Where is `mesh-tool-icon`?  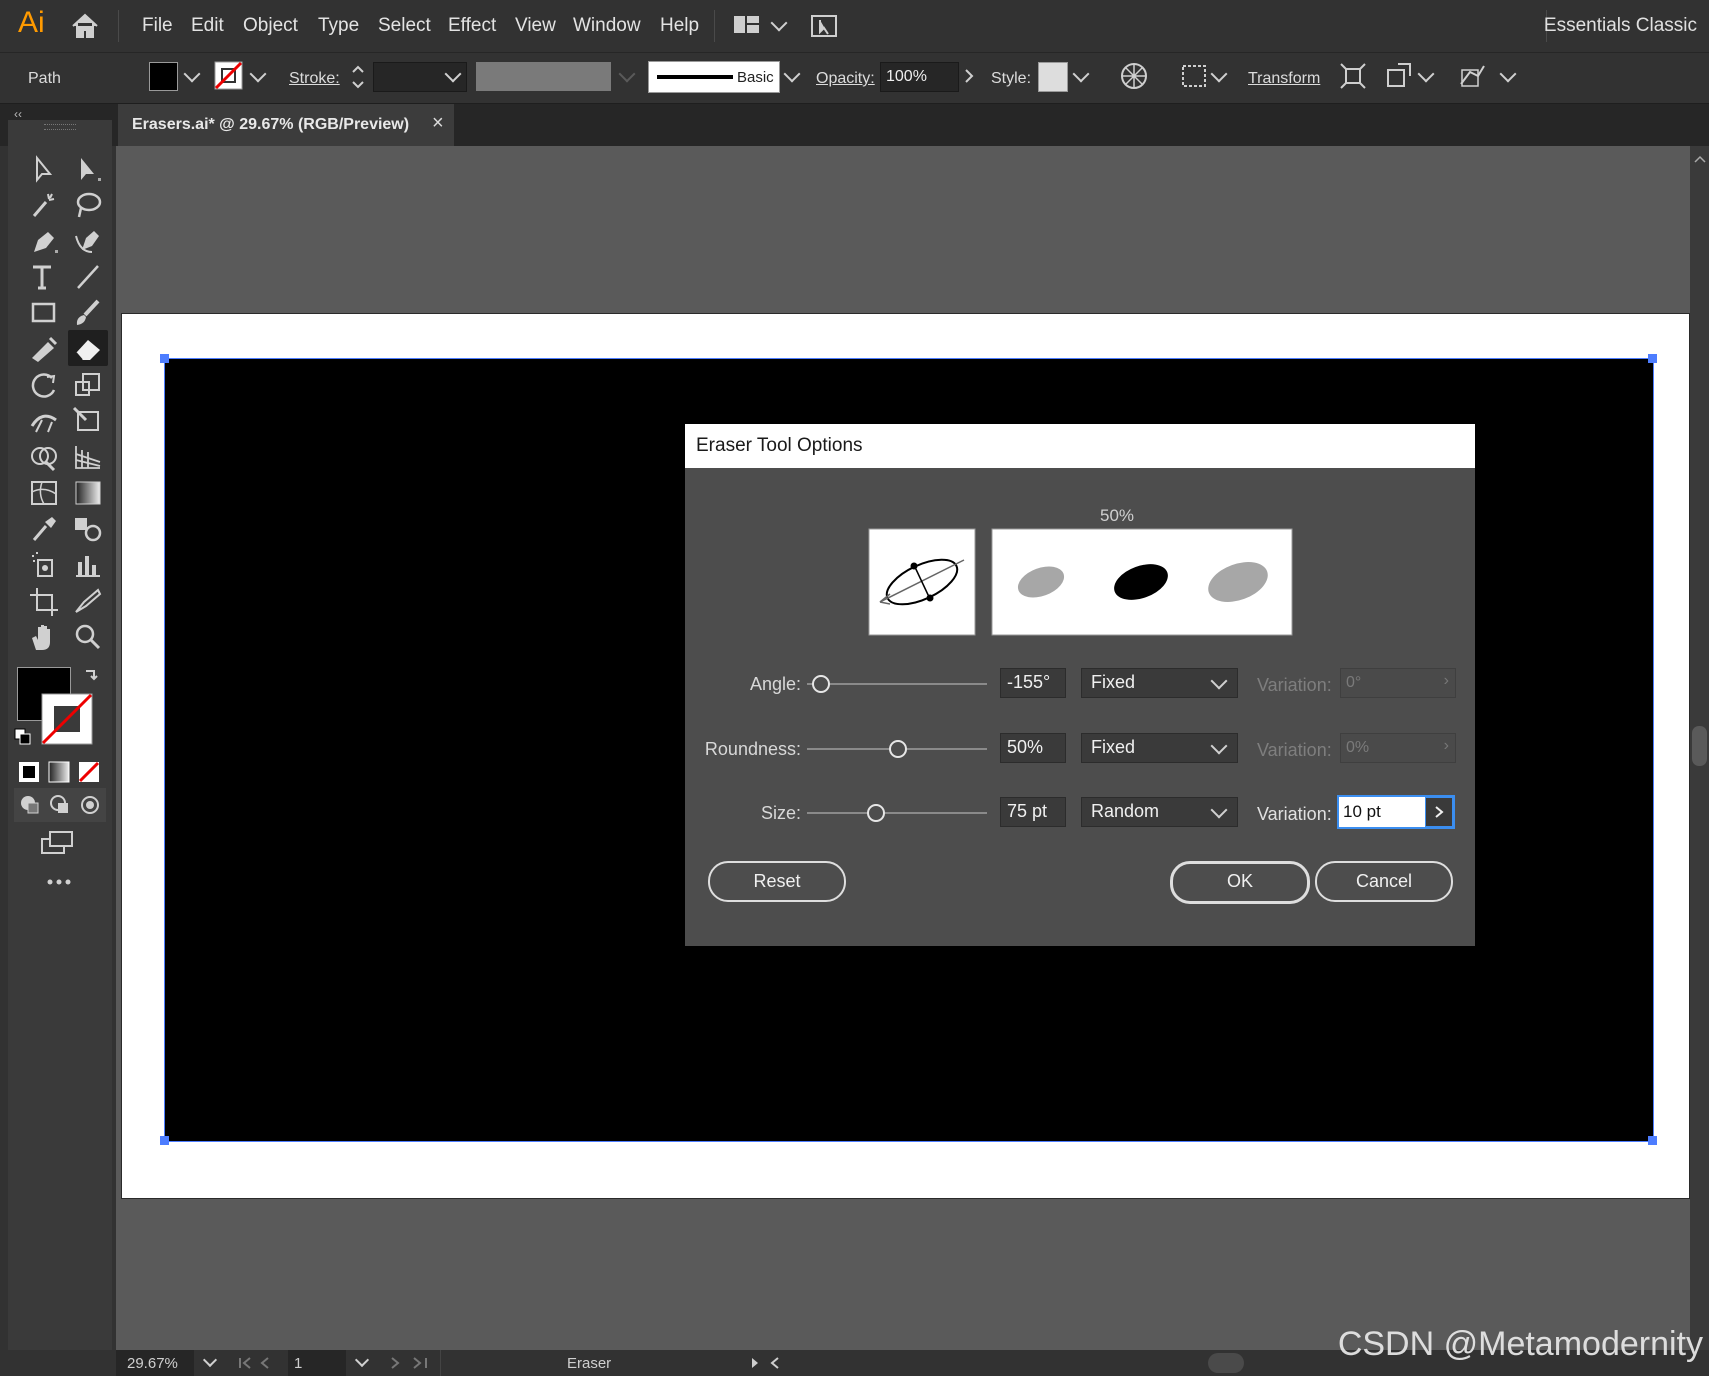 mesh-tool-icon is located at coordinates (44, 493).